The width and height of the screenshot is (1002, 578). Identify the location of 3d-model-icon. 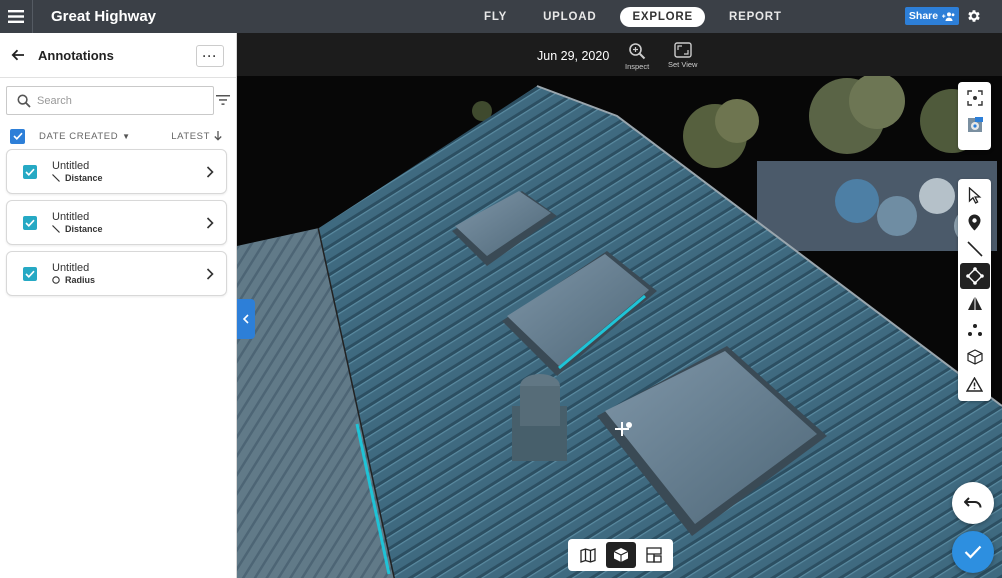
(620, 555).